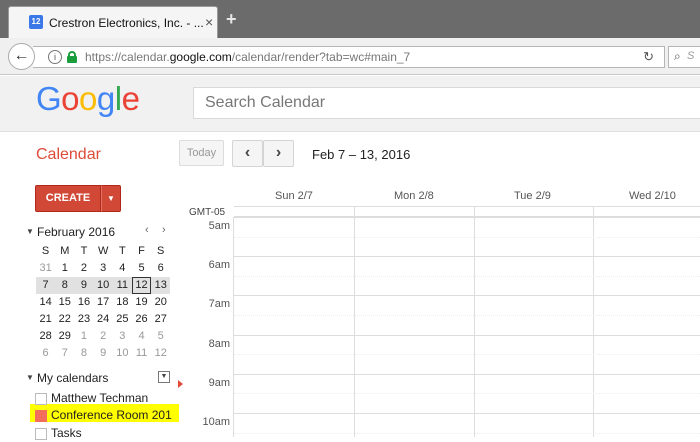 The width and height of the screenshot is (700, 442). I want to click on browser-tab: 12 Crestron Electronics, Inc. - ... ×, so click(113, 22).